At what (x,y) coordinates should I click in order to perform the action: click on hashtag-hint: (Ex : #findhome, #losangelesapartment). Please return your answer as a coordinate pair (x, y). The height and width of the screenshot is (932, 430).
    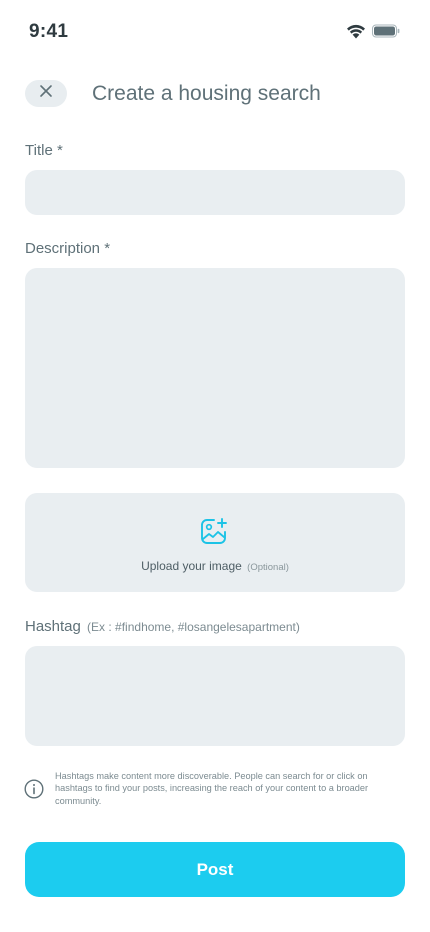
    Looking at the image, I should click on (193, 627).